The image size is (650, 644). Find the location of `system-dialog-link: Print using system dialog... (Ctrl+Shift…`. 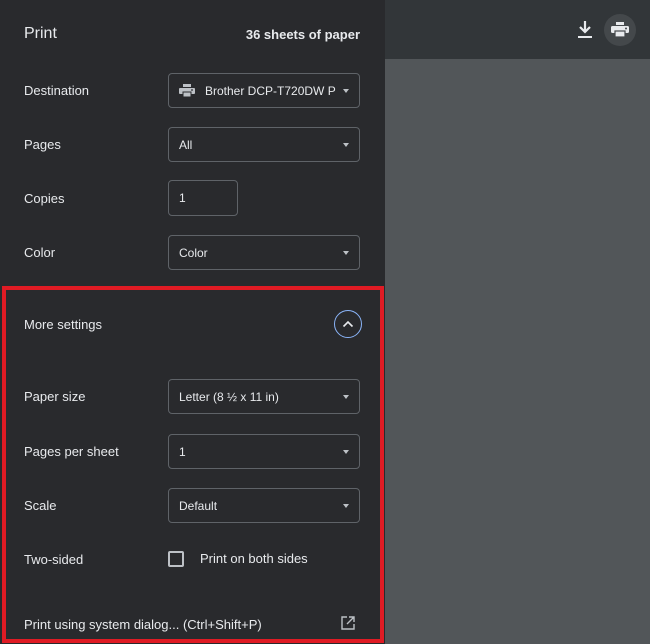

system-dialog-link: Print using system dialog... (Ctrl+Shift… is located at coordinates (143, 624).